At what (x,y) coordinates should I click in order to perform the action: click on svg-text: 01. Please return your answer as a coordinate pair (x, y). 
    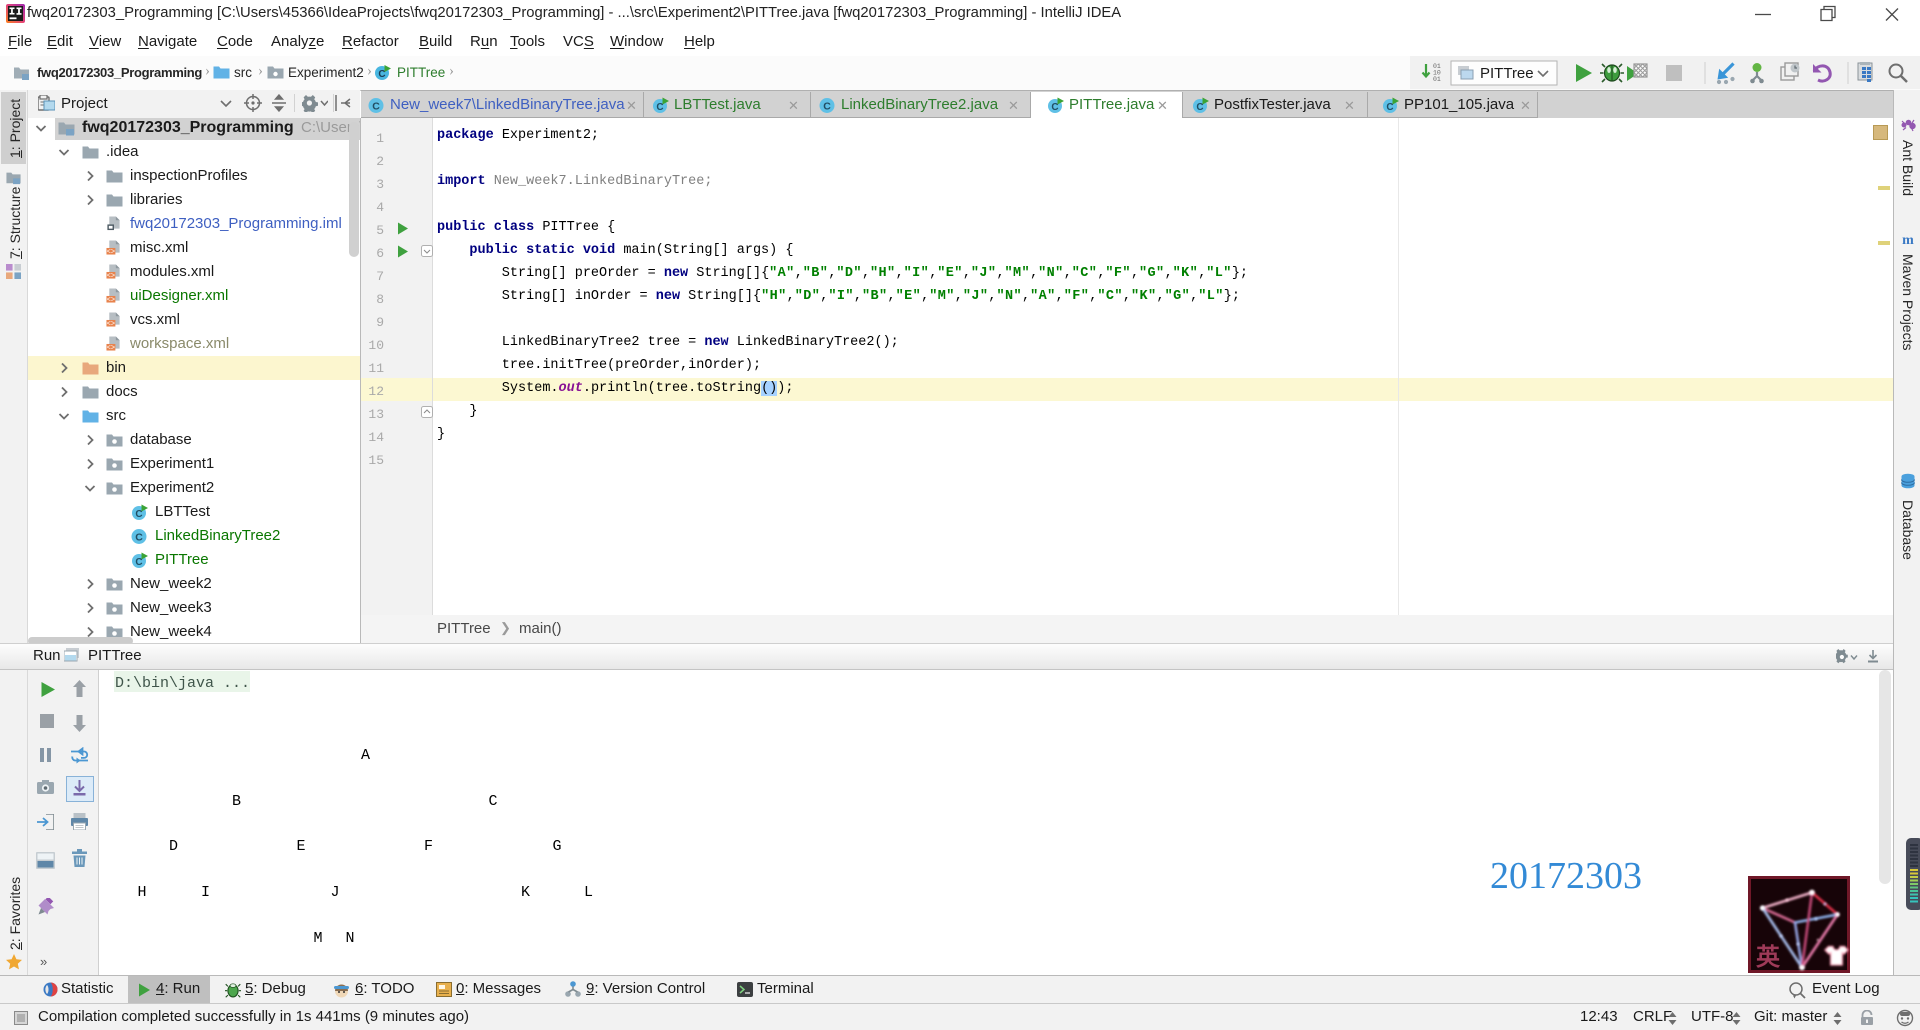
    Looking at the image, I should click on (1437, 79).